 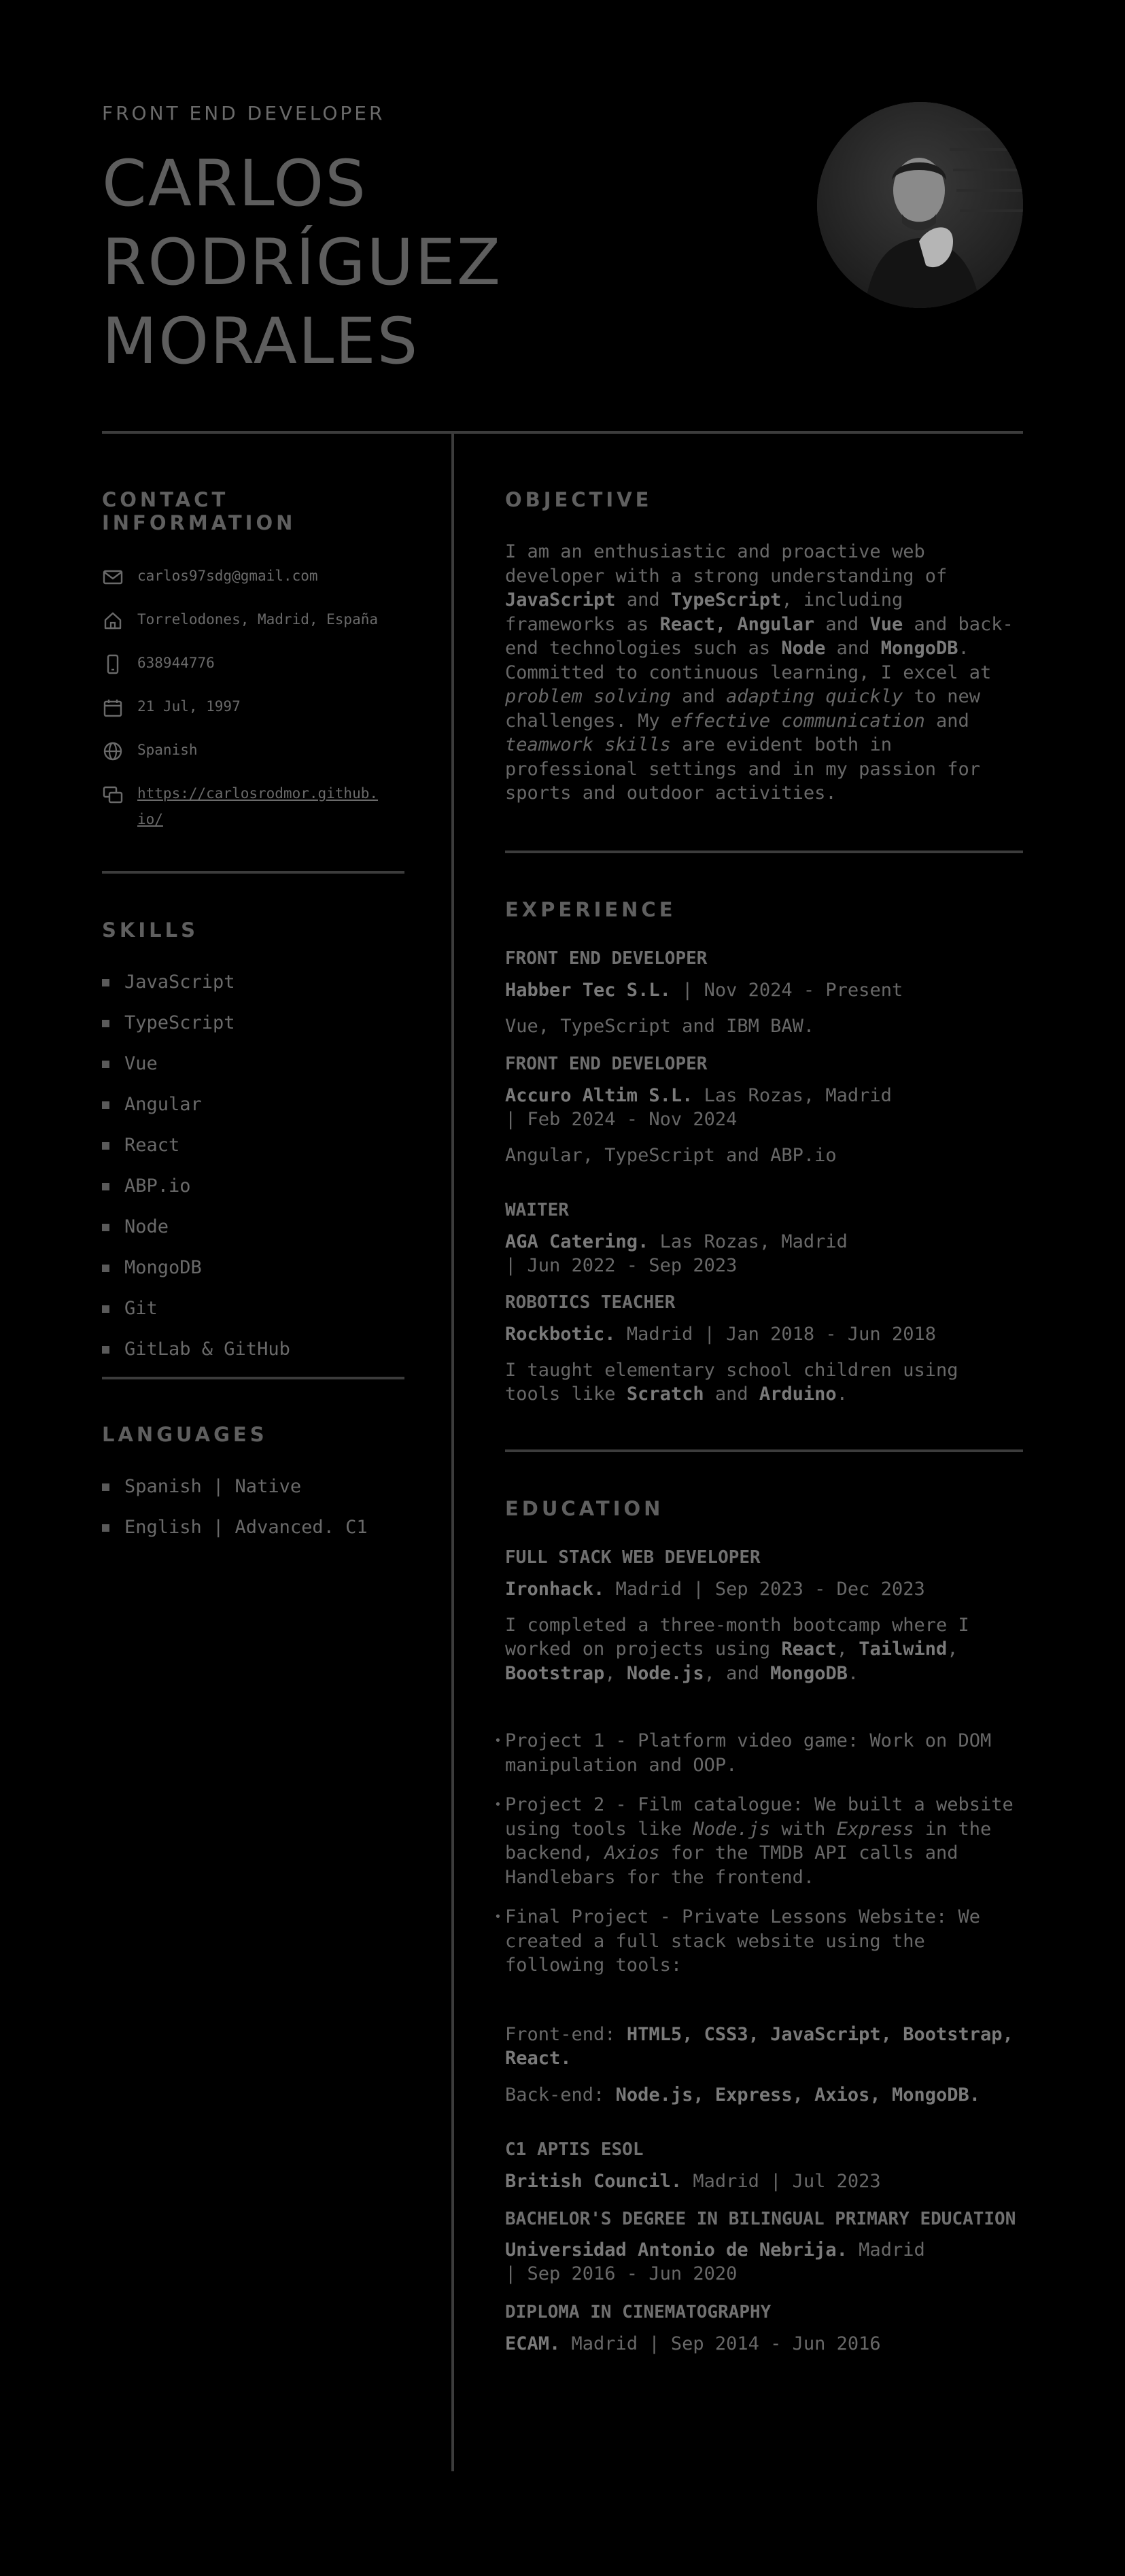 What do you see at coordinates (764, 851) in the screenshot?
I see `objective-divider` at bounding box center [764, 851].